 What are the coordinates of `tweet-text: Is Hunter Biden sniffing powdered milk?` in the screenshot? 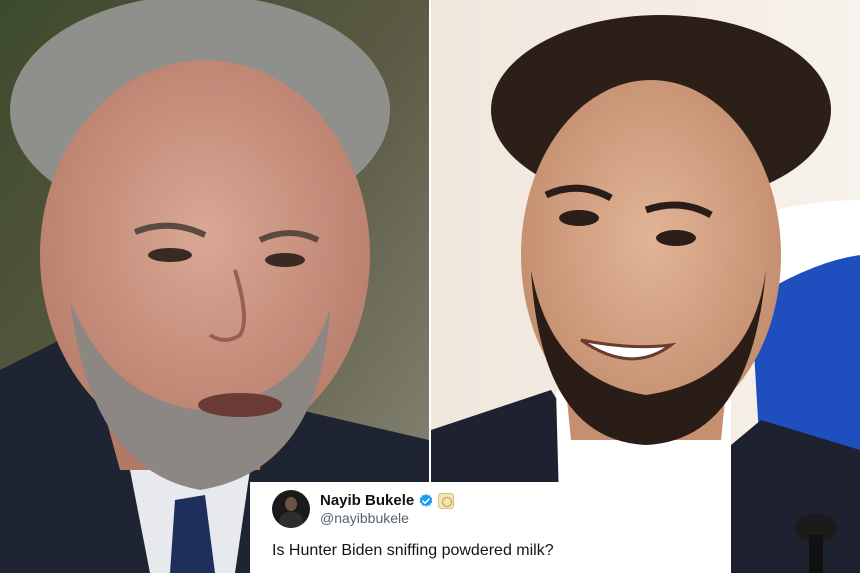 It's located at (413, 550).